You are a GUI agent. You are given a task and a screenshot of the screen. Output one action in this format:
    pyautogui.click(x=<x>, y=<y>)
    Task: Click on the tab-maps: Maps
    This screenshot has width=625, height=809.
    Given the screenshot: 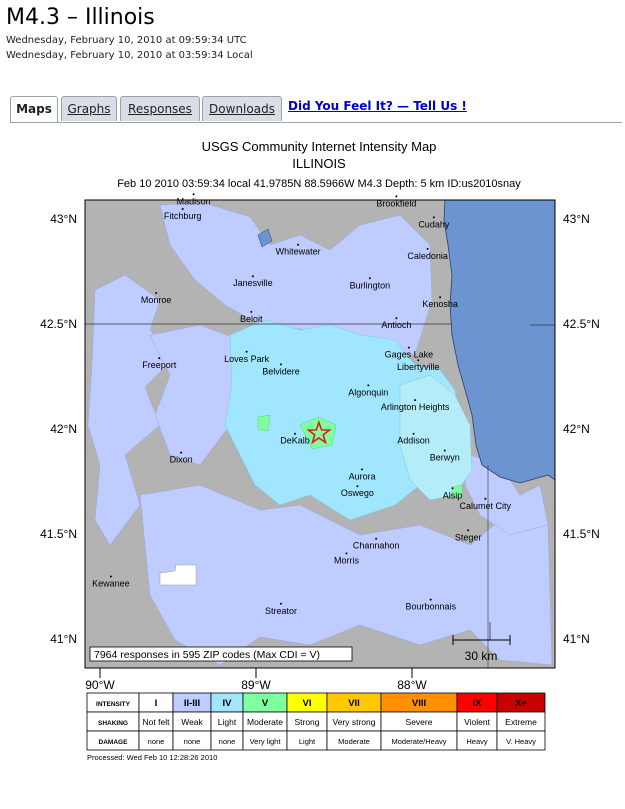 What is the action you would take?
    pyautogui.click(x=34, y=109)
    